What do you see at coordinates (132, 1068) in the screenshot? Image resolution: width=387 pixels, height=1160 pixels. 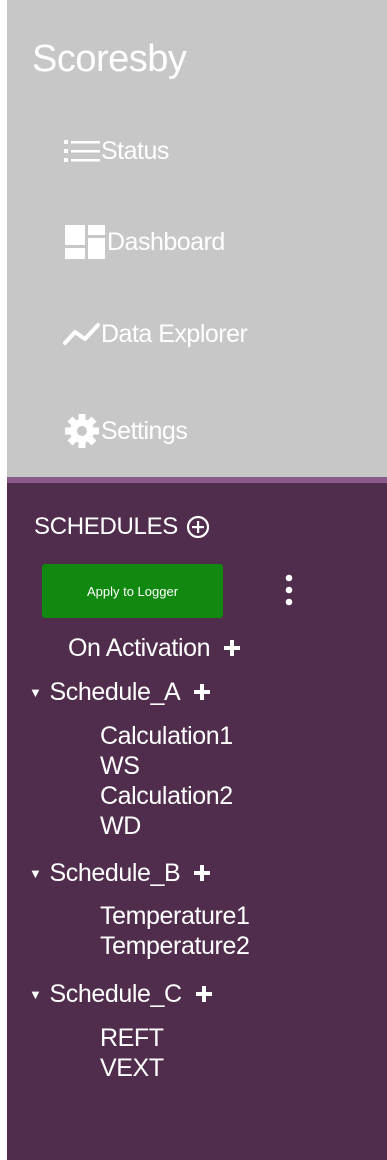 I see `schedule-item: VEXT` at bounding box center [132, 1068].